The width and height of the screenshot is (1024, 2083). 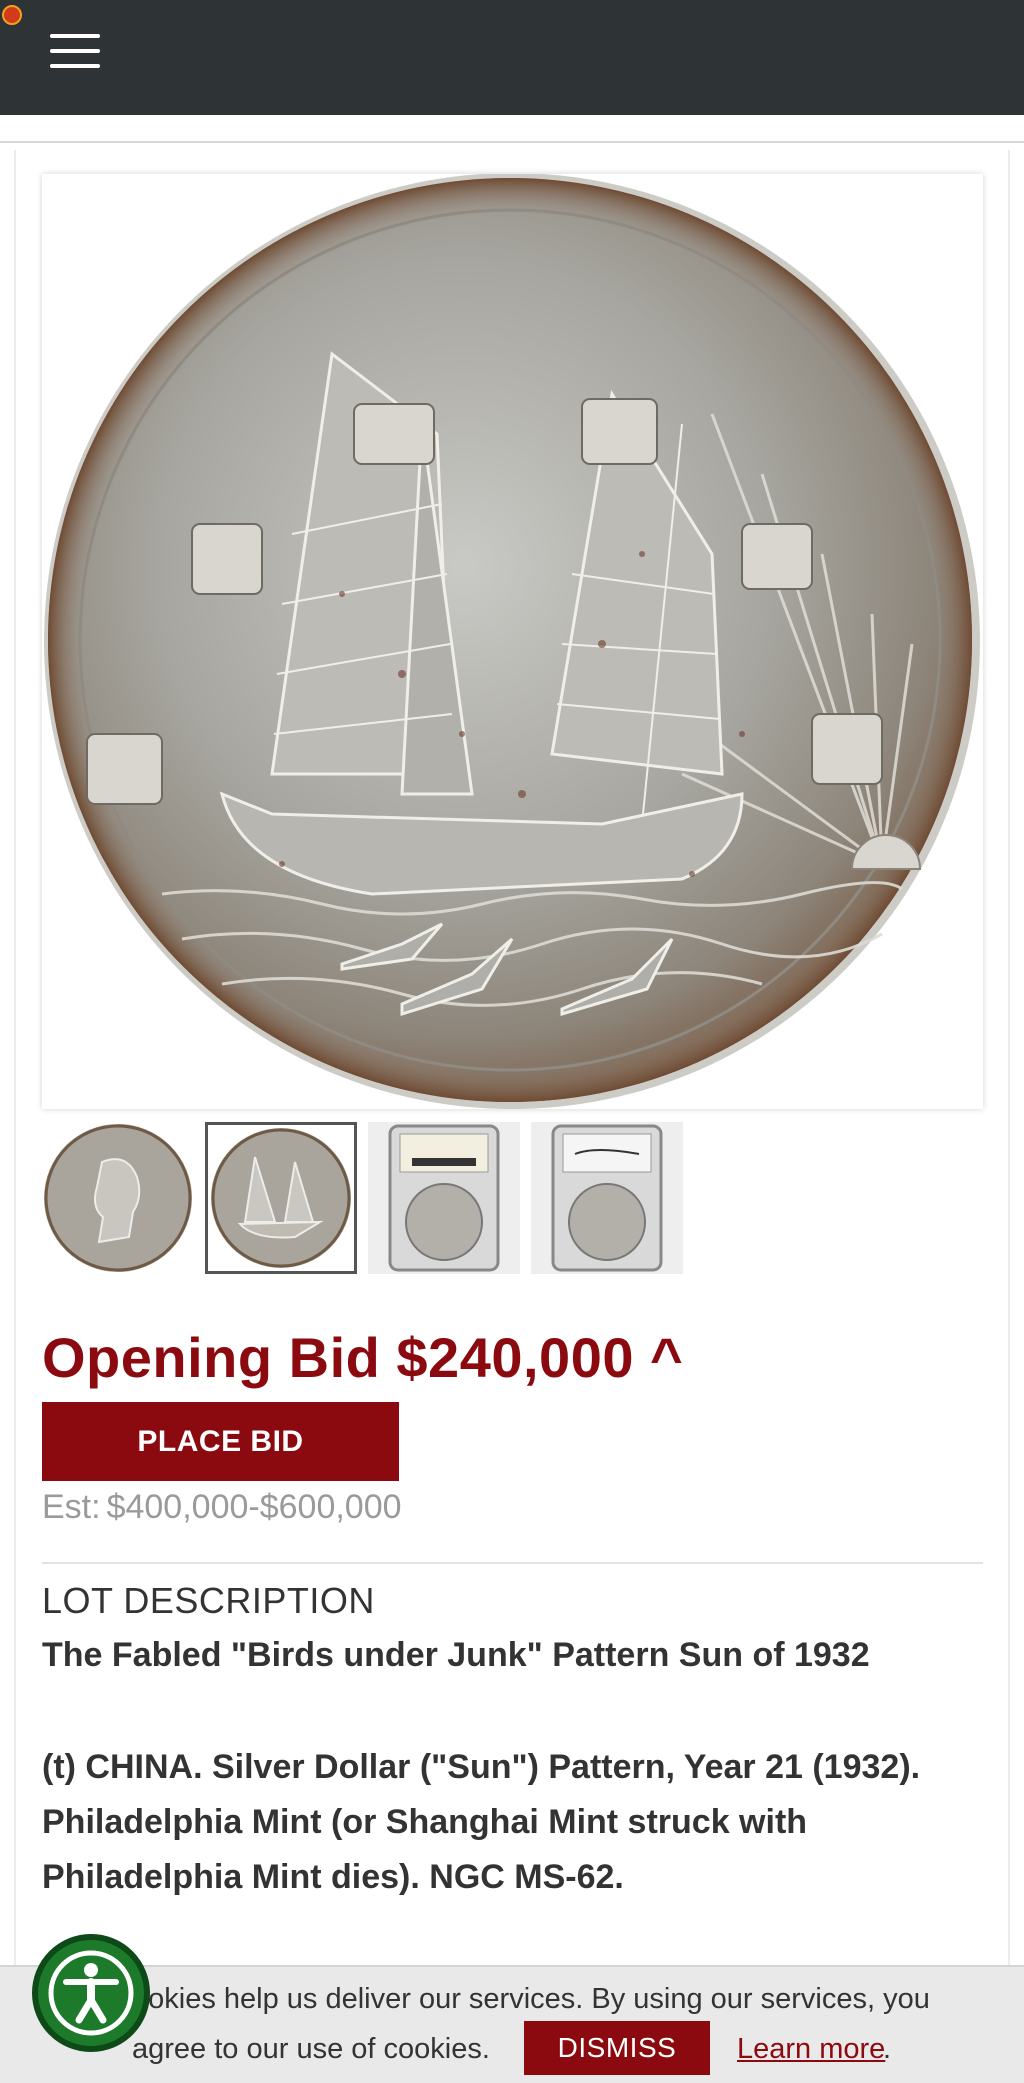 What do you see at coordinates (512, 57) in the screenshot?
I see `top-navigation-bar` at bounding box center [512, 57].